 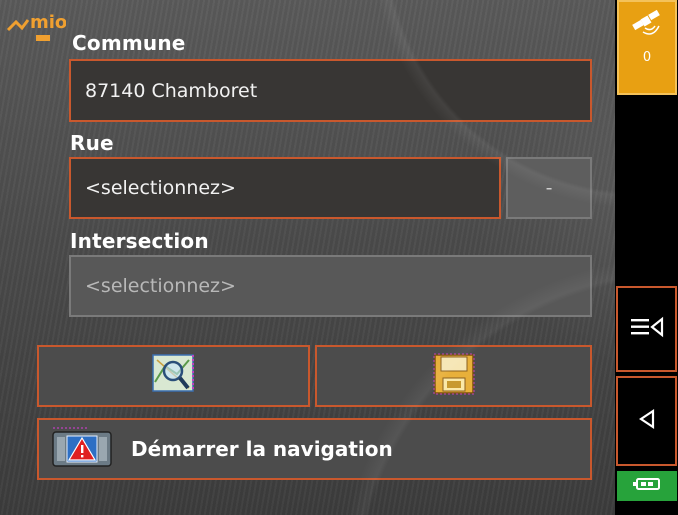 I want to click on menu-button, so click(x=646, y=329).